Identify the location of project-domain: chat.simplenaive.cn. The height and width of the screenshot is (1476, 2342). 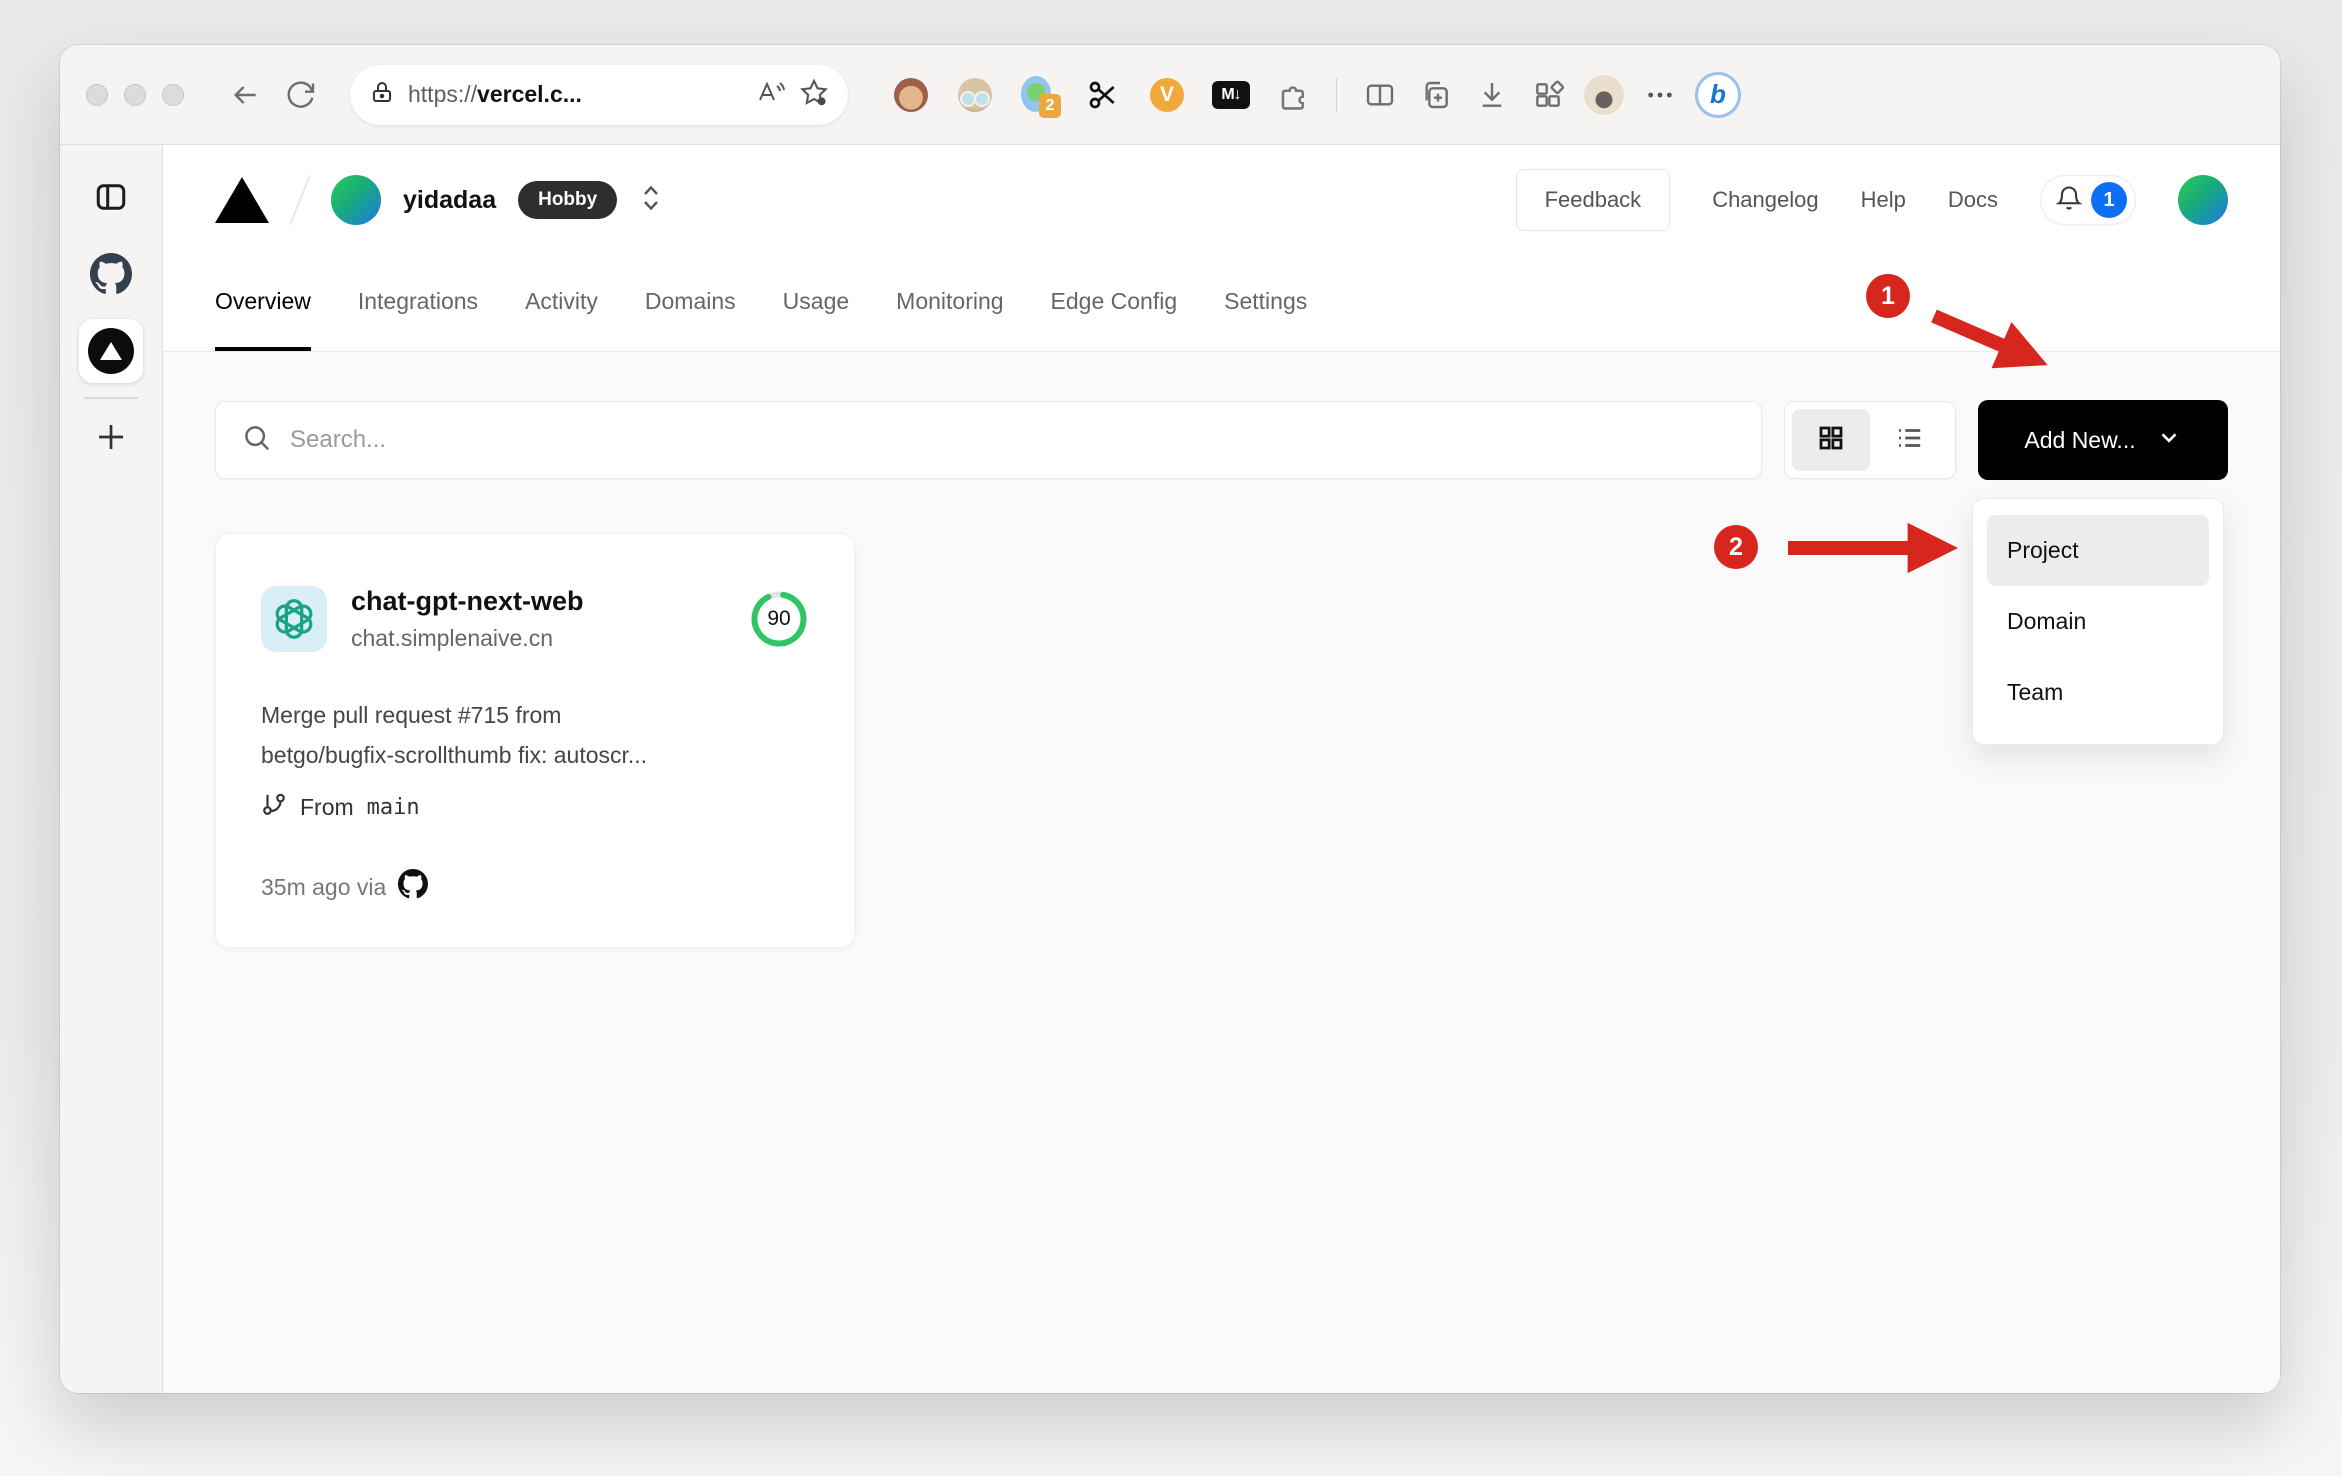
(467, 638).